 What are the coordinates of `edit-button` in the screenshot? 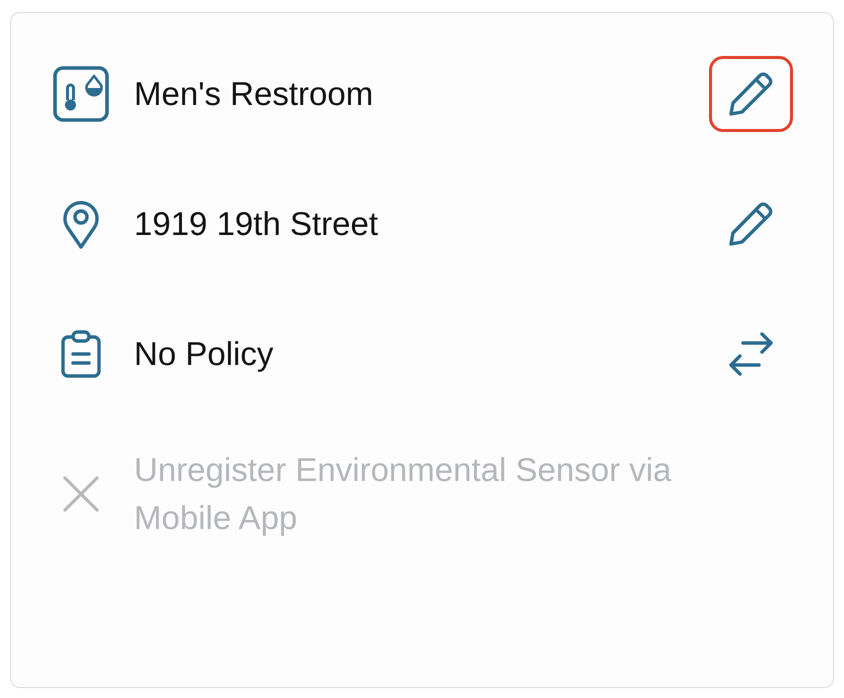 It's located at (751, 94).